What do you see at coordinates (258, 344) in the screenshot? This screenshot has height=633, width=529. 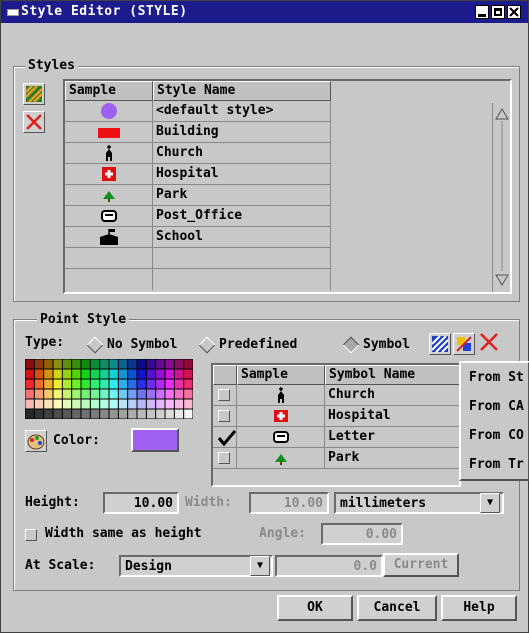 I see `radio-predefined-label: Predefined` at bounding box center [258, 344].